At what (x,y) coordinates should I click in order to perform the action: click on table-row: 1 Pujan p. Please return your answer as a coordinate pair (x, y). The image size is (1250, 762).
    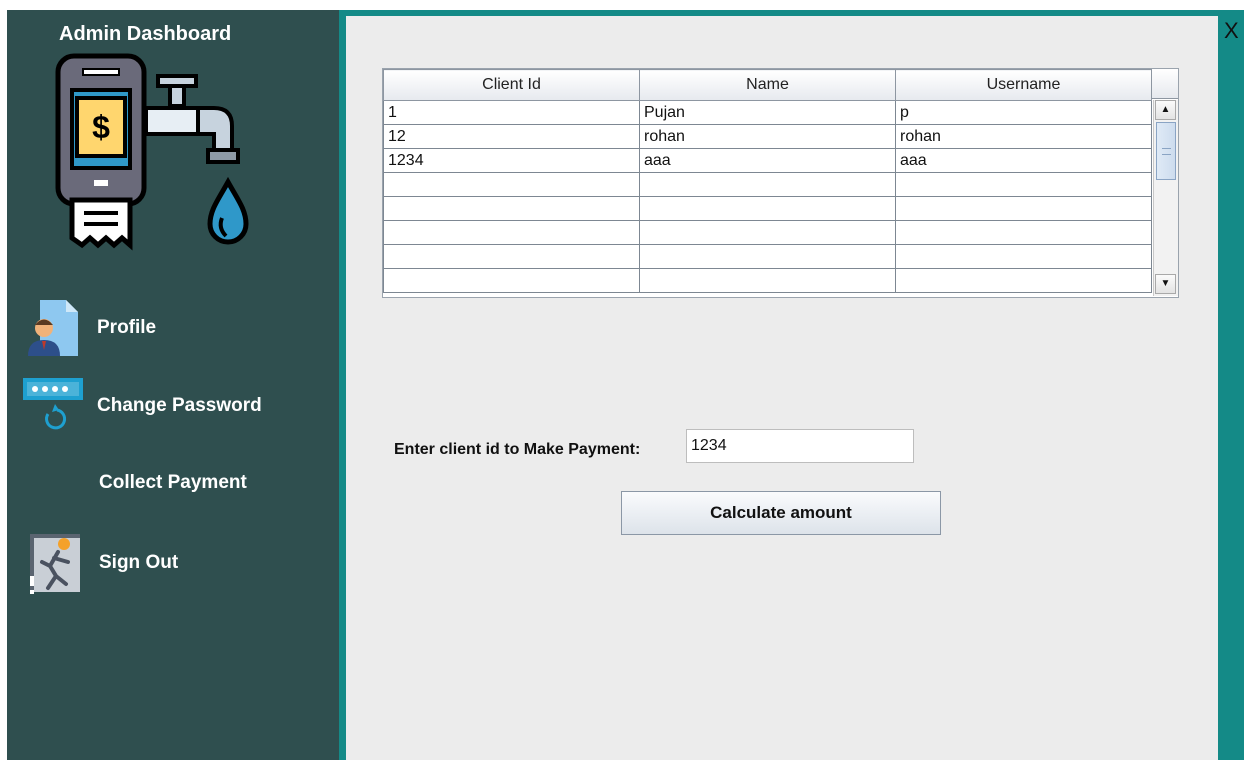
    Looking at the image, I should click on (767, 112).